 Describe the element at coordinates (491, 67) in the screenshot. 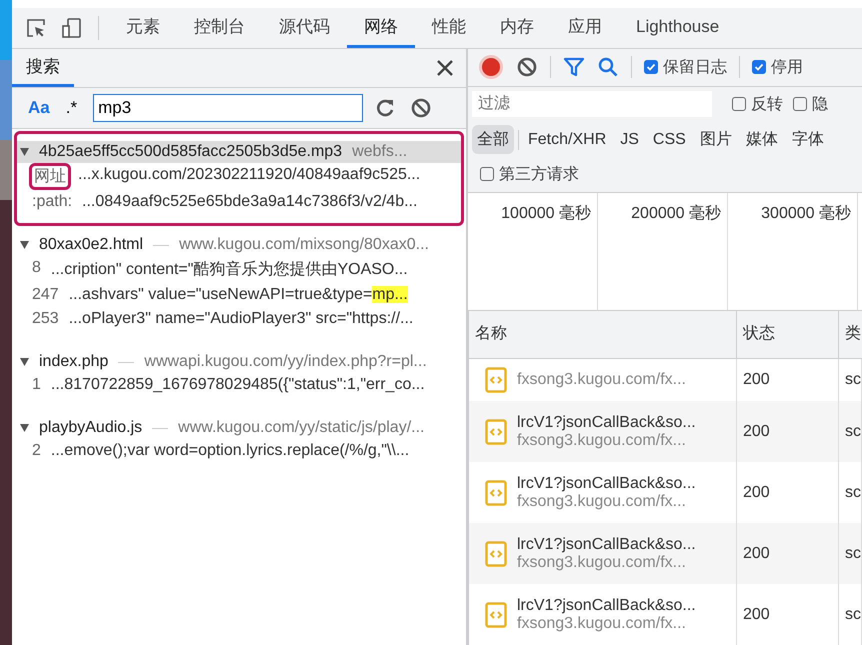

I see `record-icon` at that location.